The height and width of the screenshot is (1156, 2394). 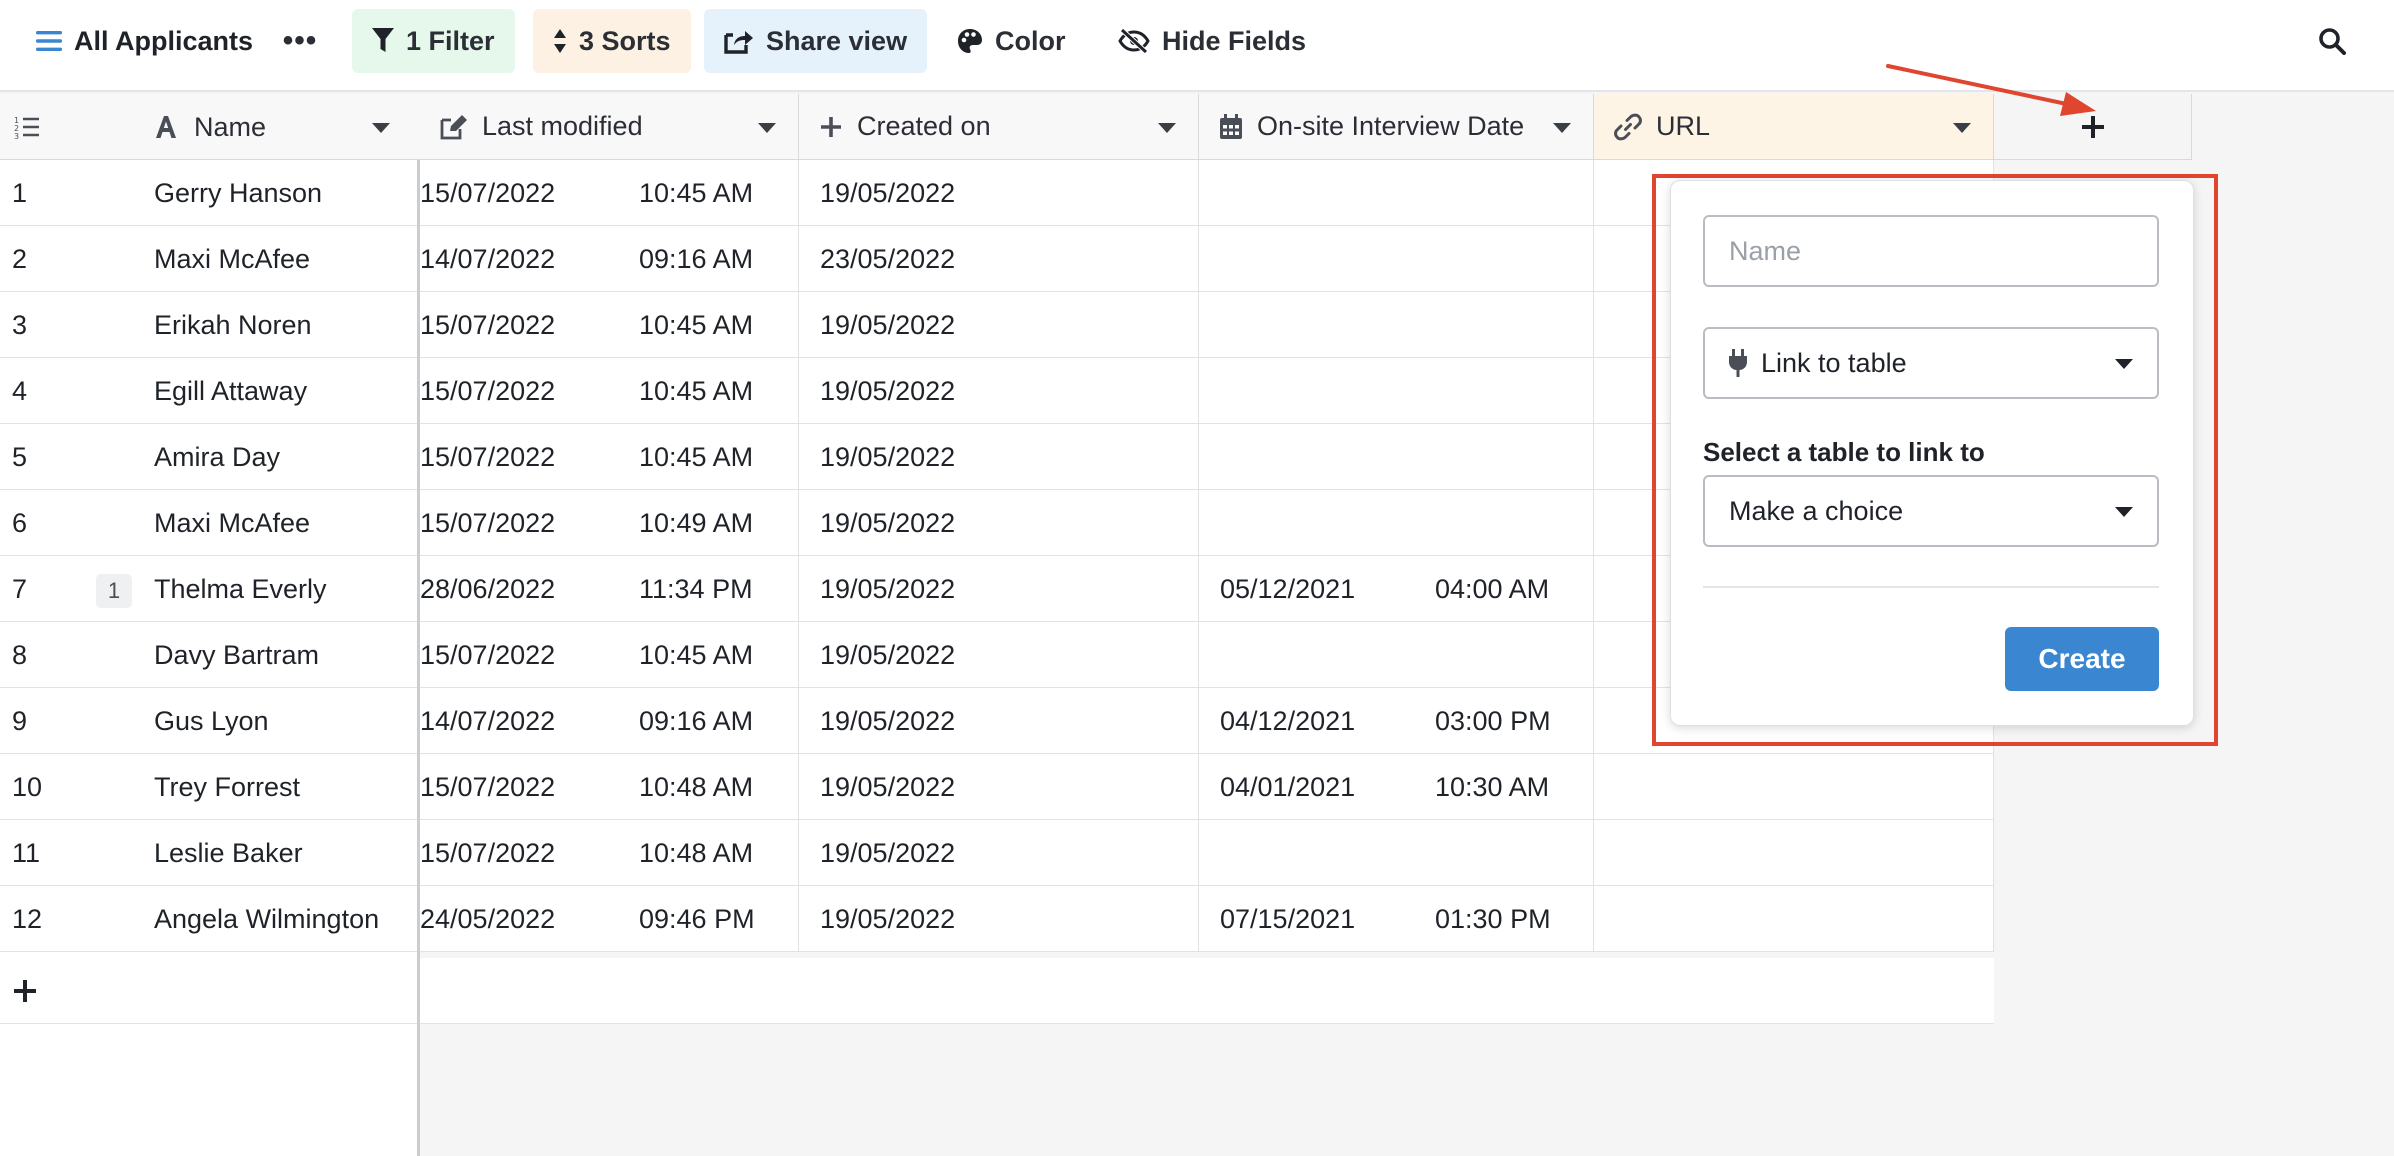 I want to click on create-button: Create, so click(x=2082, y=659).